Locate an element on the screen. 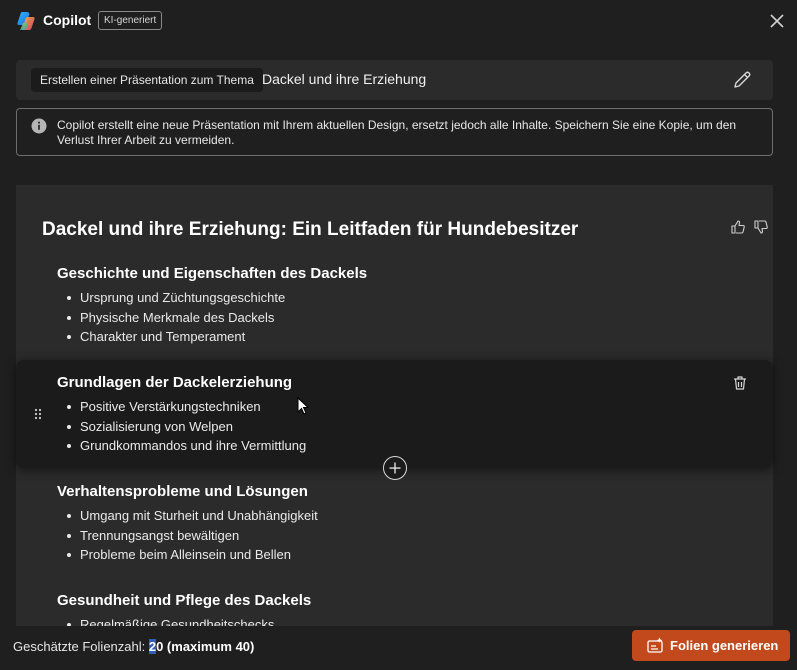  section-heading: Verhaltensprobleme und Lösungen is located at coordinates (182, 491).